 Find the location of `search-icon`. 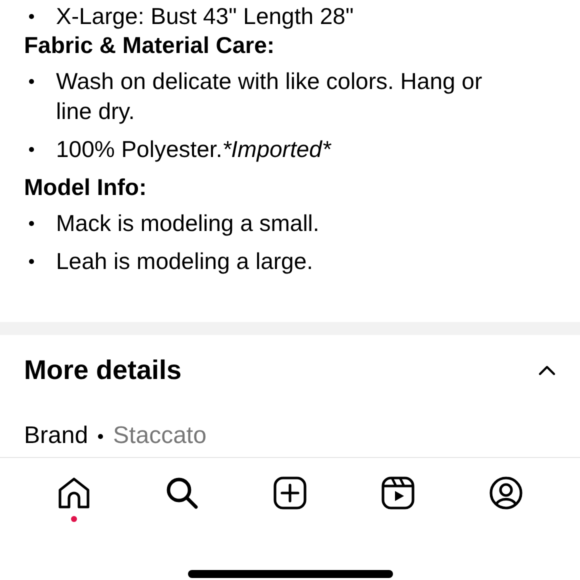

search-icon is located at coordinates (182, 493).